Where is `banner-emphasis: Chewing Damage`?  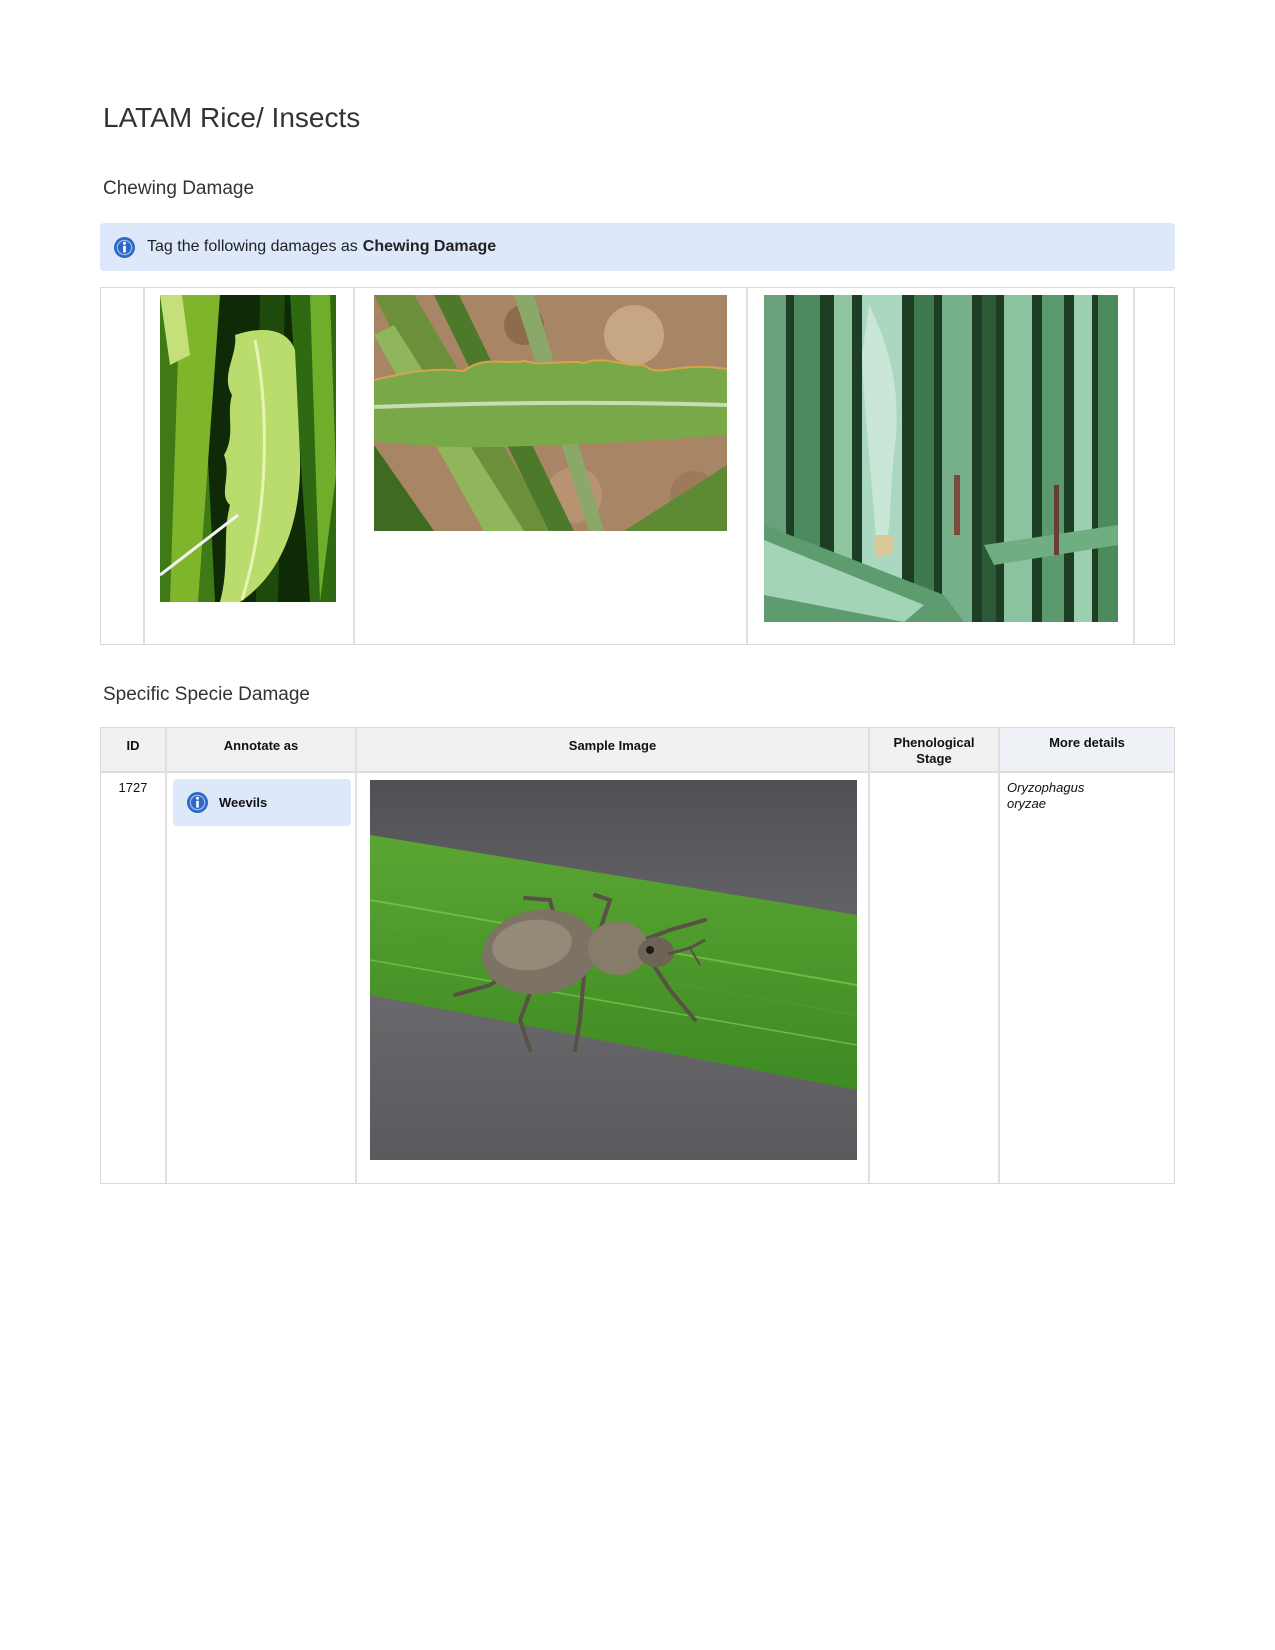 banner-emphasis: Chewing Damage is located at coordinates (429, 246).